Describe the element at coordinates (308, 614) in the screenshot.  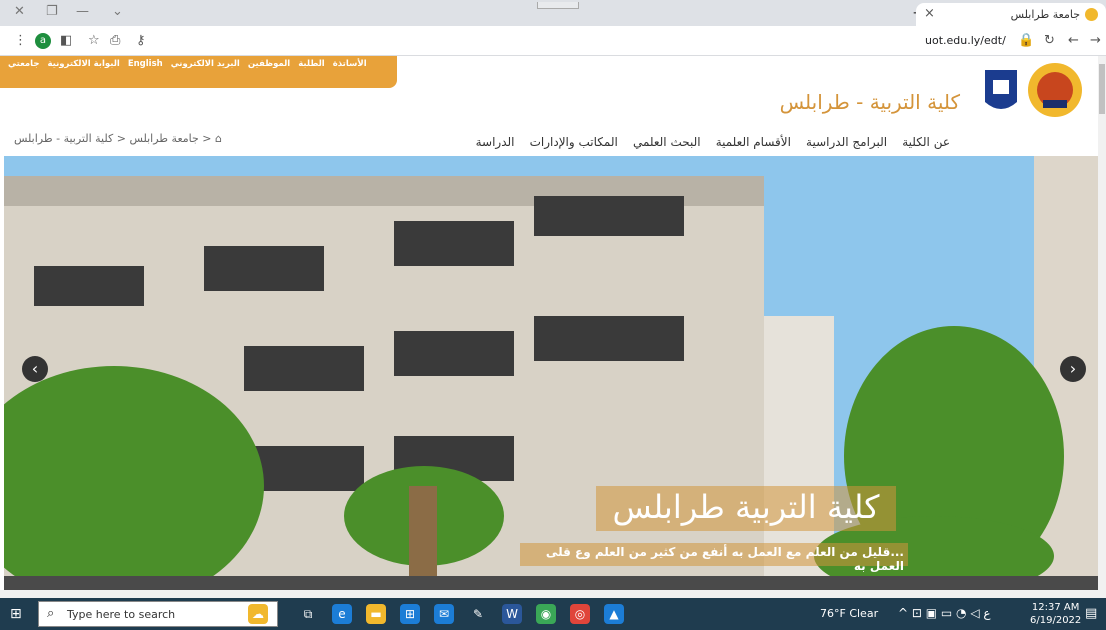
I see `task-view-icon: ⧉` at that location.